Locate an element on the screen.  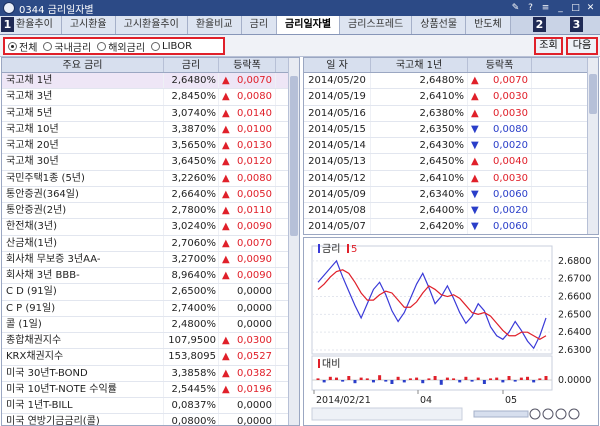
rate-change: ▲ 0,0140 is located at coordinates (247, 113).